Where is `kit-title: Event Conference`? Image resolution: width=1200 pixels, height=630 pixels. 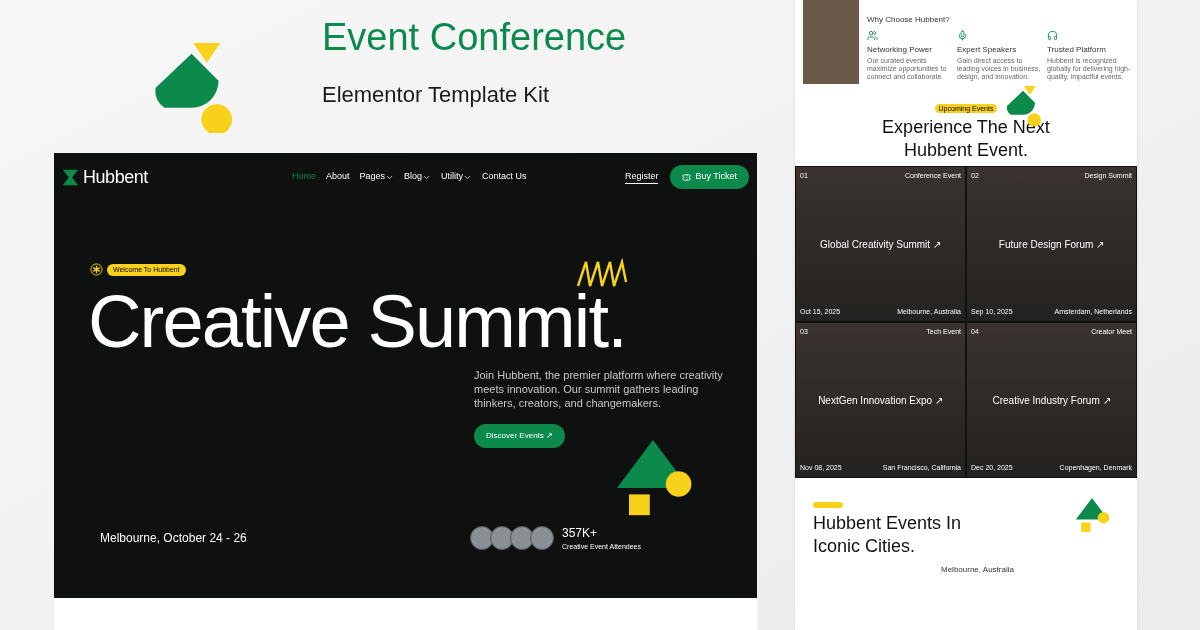 kit-title: Event Conference is located at coordinates (474, 37).